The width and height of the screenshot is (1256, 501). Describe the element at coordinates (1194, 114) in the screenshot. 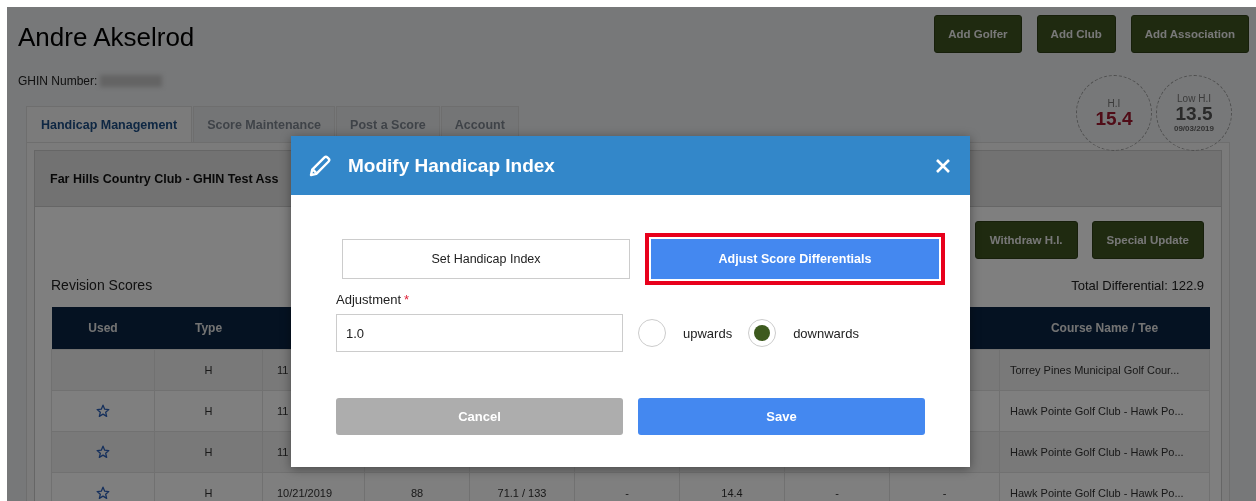

I see `index-value: 13.5` at that location.